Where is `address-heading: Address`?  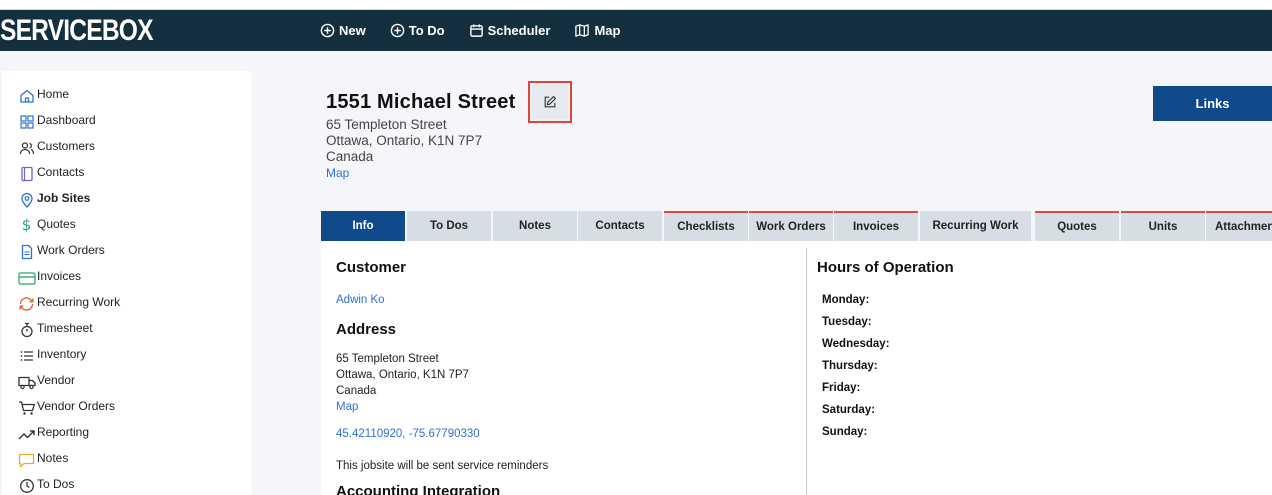 address-heading: Address is located at coordinates (366, 329).